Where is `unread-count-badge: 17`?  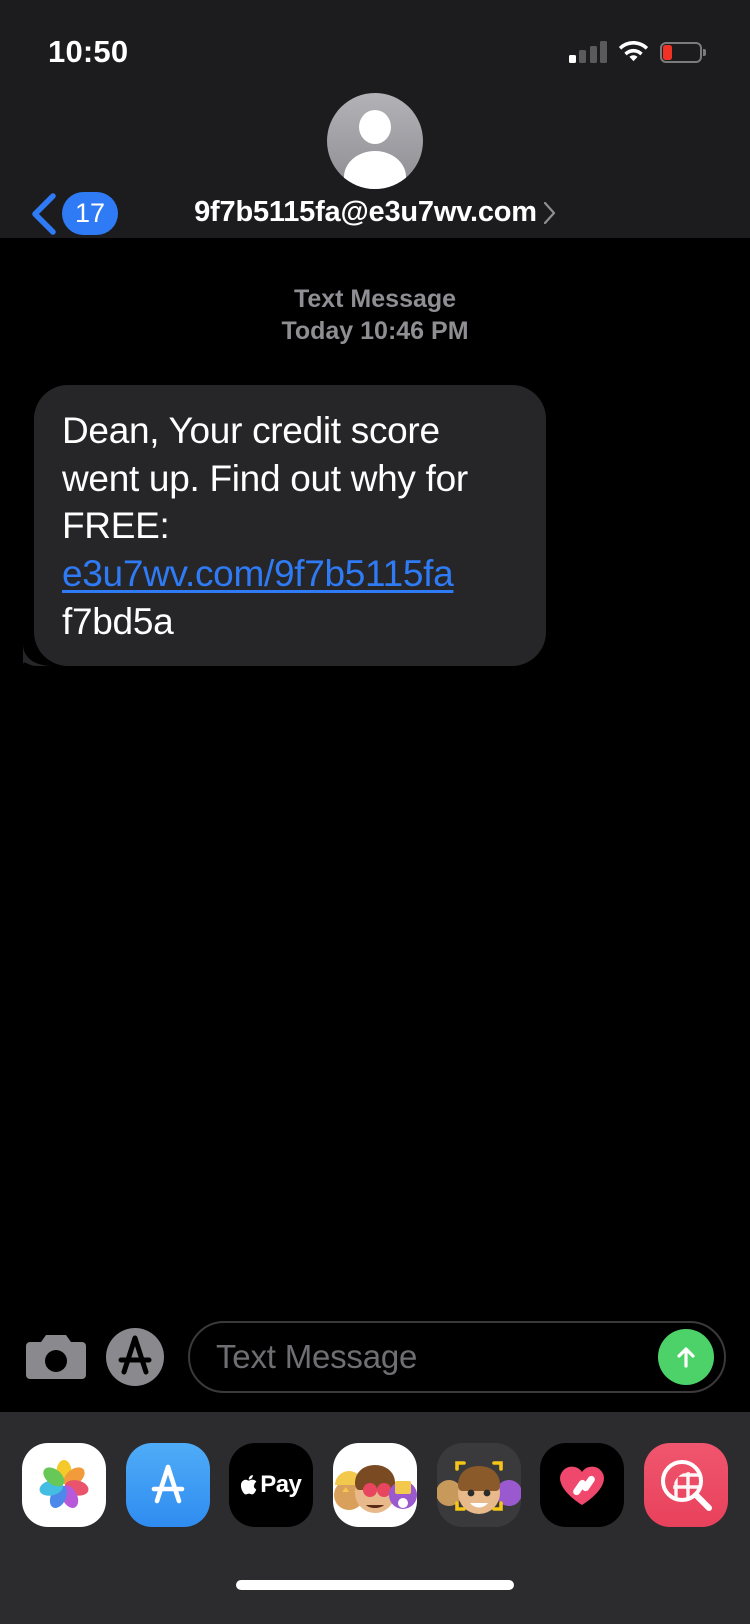
unread-count-badge: 17 is located at coordinates (90, 213).